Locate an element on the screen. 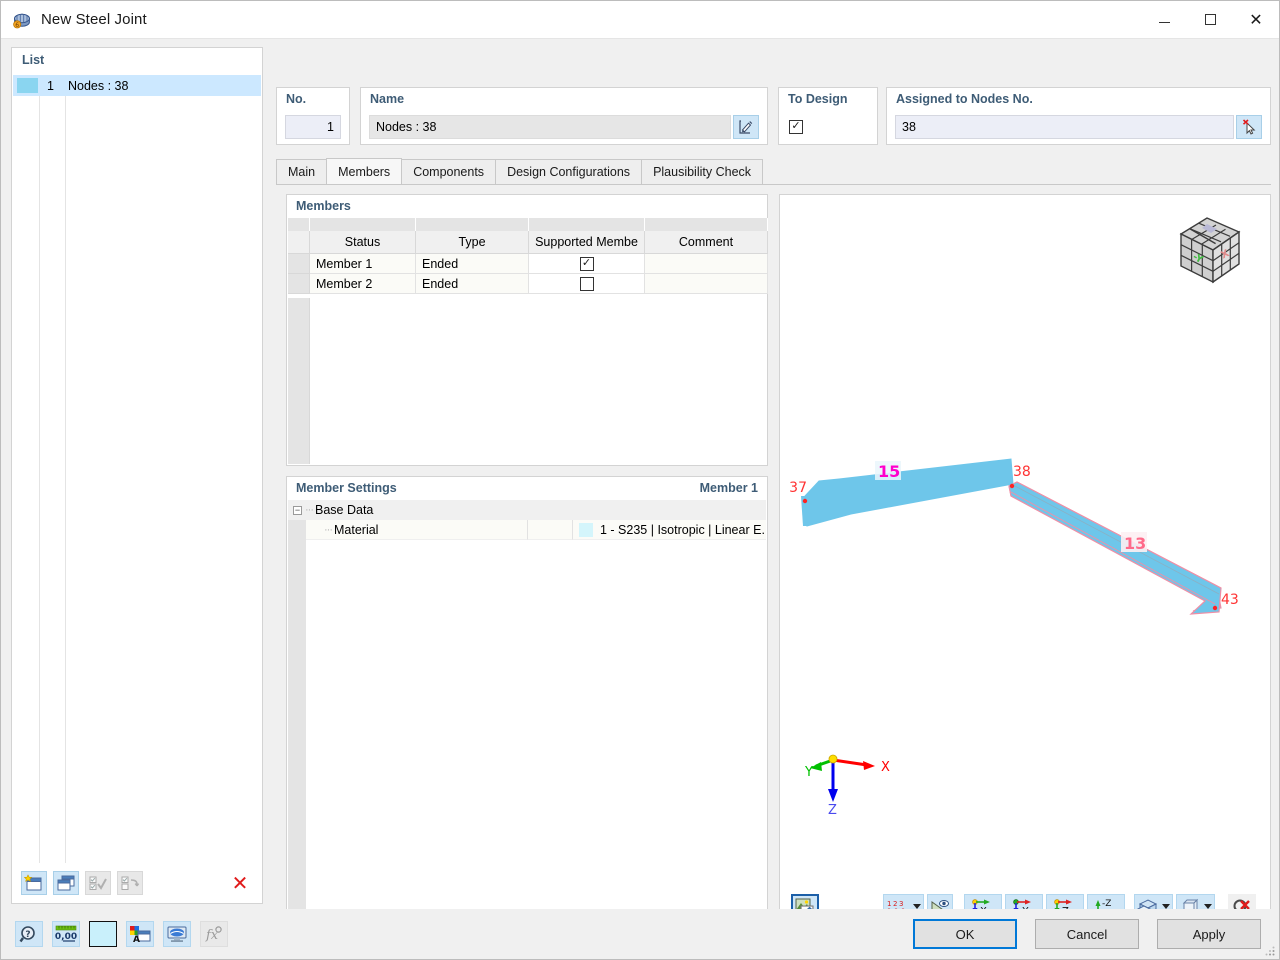 Image resolution: width=1280 pixels, height=960 pixels. to-design-checkbox: ✓ is located at coordinates (796, 126).